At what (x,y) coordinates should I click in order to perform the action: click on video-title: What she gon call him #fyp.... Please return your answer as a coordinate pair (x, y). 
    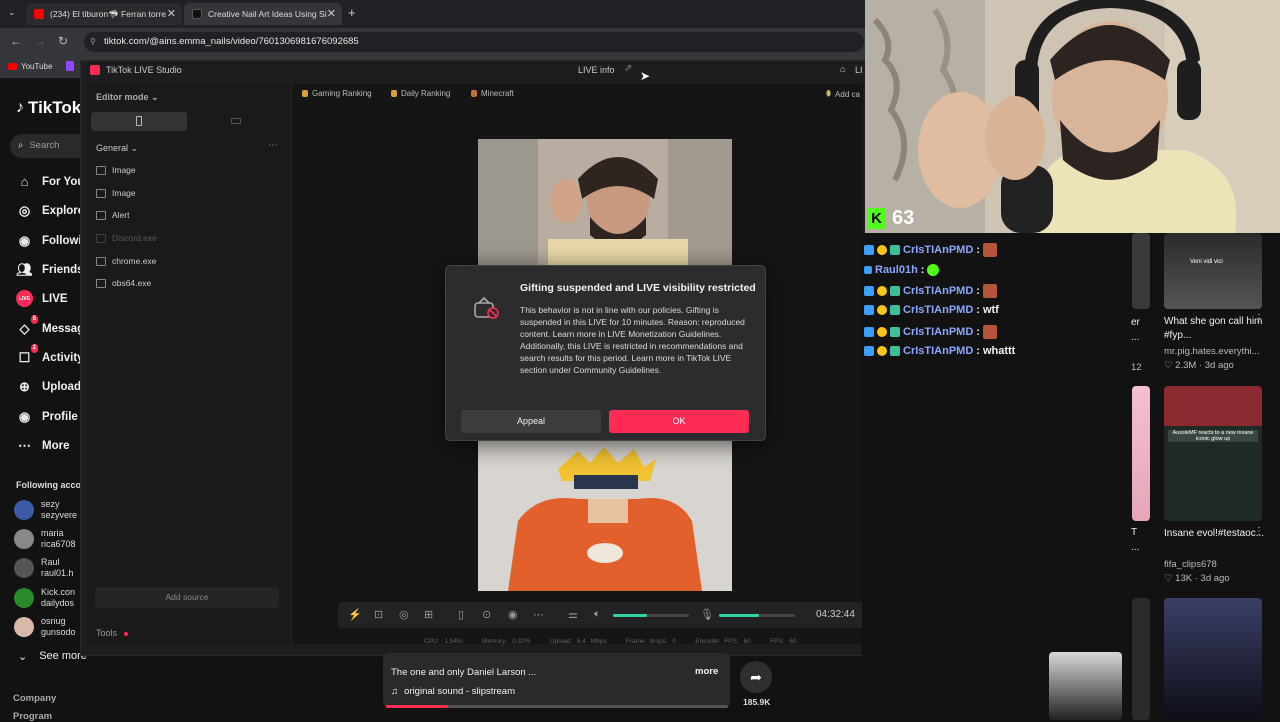
    Looking at the image, I should click on (1216, 329).